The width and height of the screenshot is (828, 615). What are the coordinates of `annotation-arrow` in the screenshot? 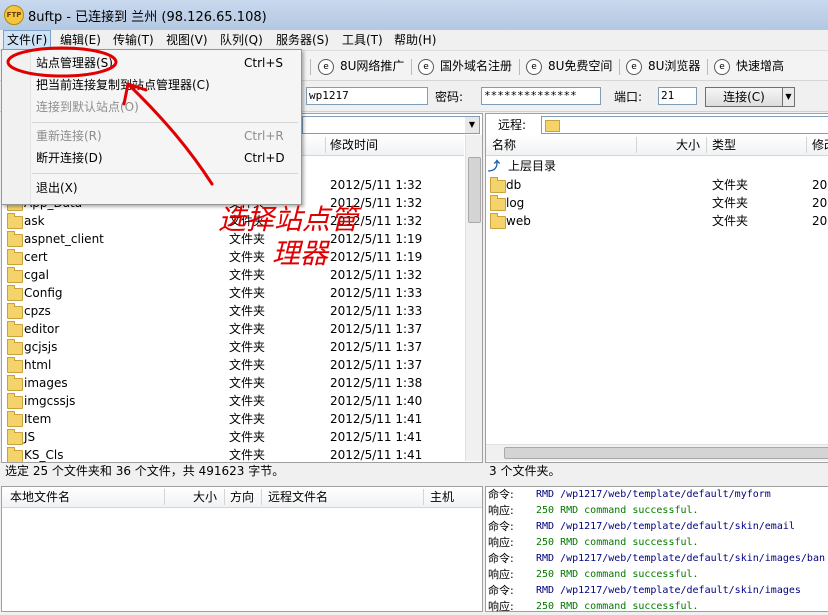 It's located at (168, 134).